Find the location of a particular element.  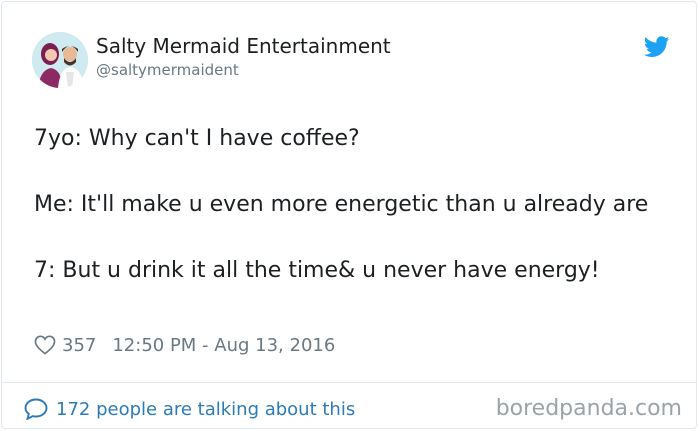

author-avatar is located at coordinates (60, 60).